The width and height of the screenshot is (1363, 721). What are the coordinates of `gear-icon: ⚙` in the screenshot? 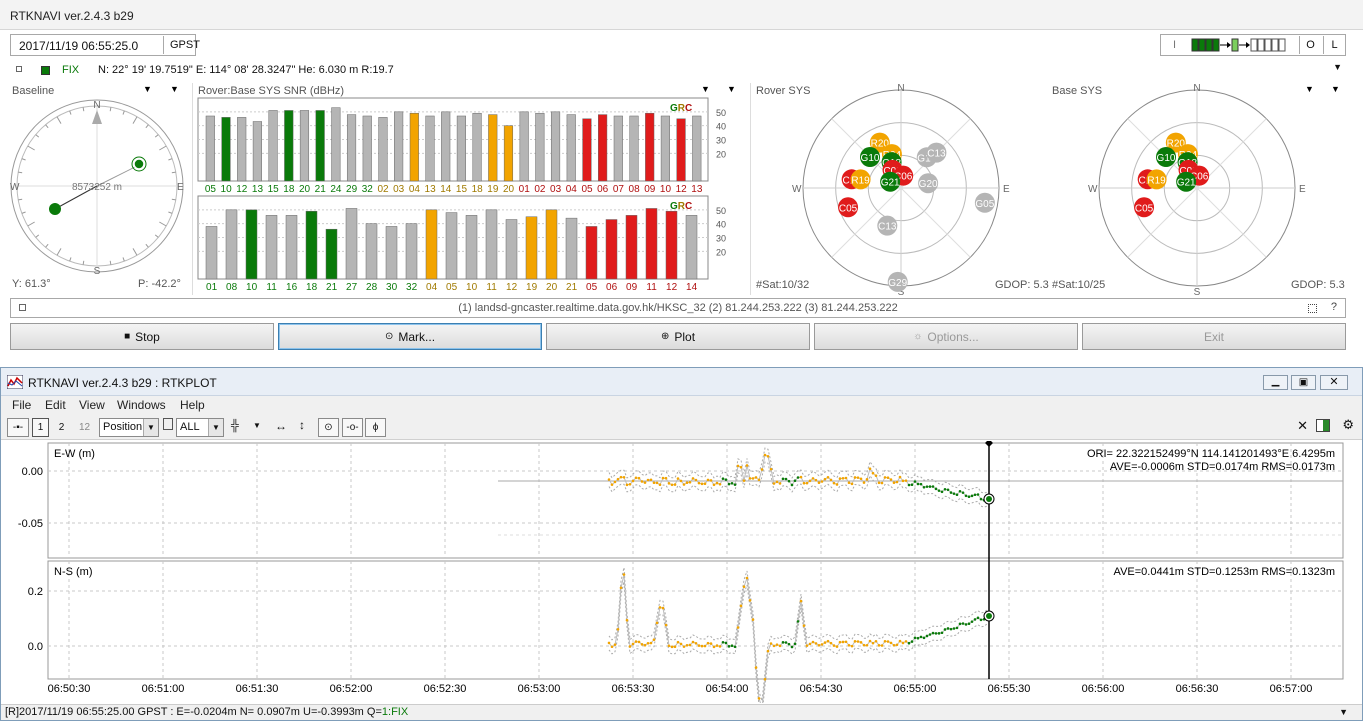 It's located at (1348, 425).